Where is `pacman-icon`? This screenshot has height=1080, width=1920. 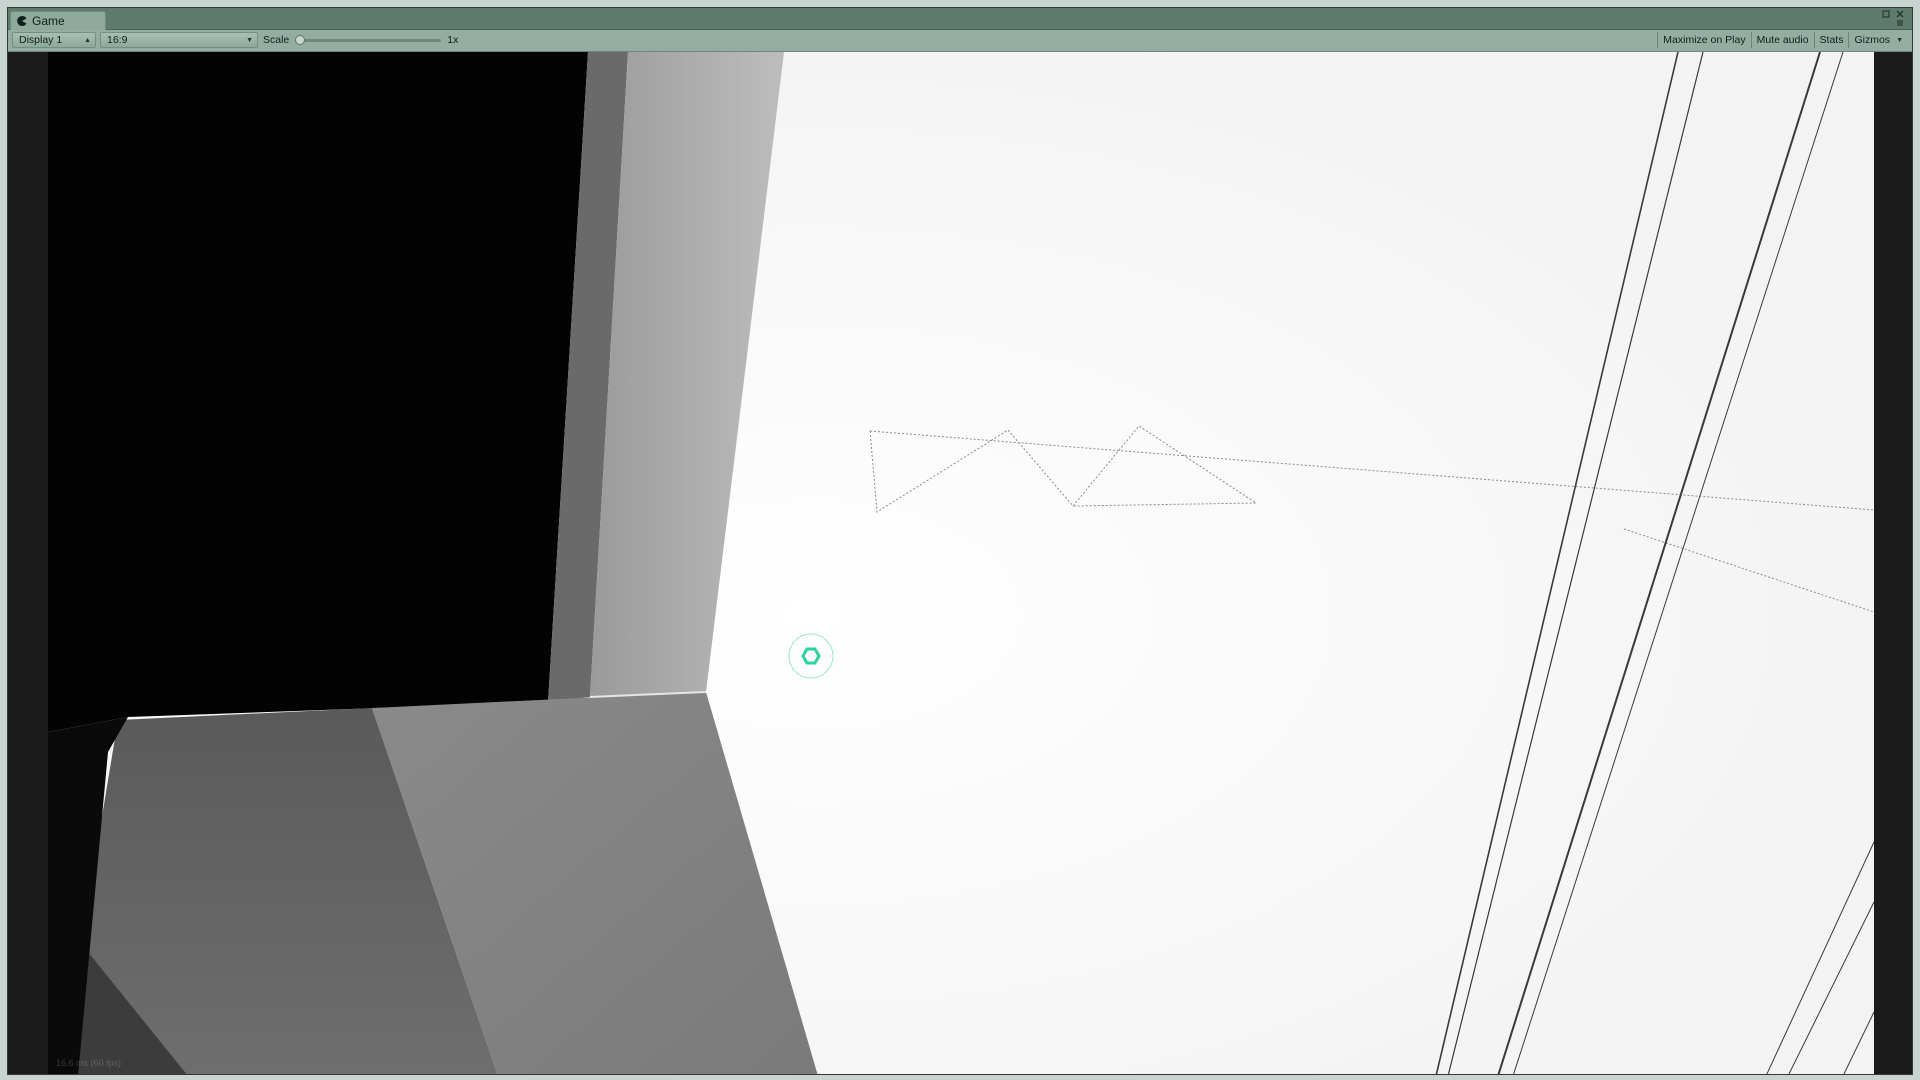
pacman-icon is located at coordinates (22, 21).